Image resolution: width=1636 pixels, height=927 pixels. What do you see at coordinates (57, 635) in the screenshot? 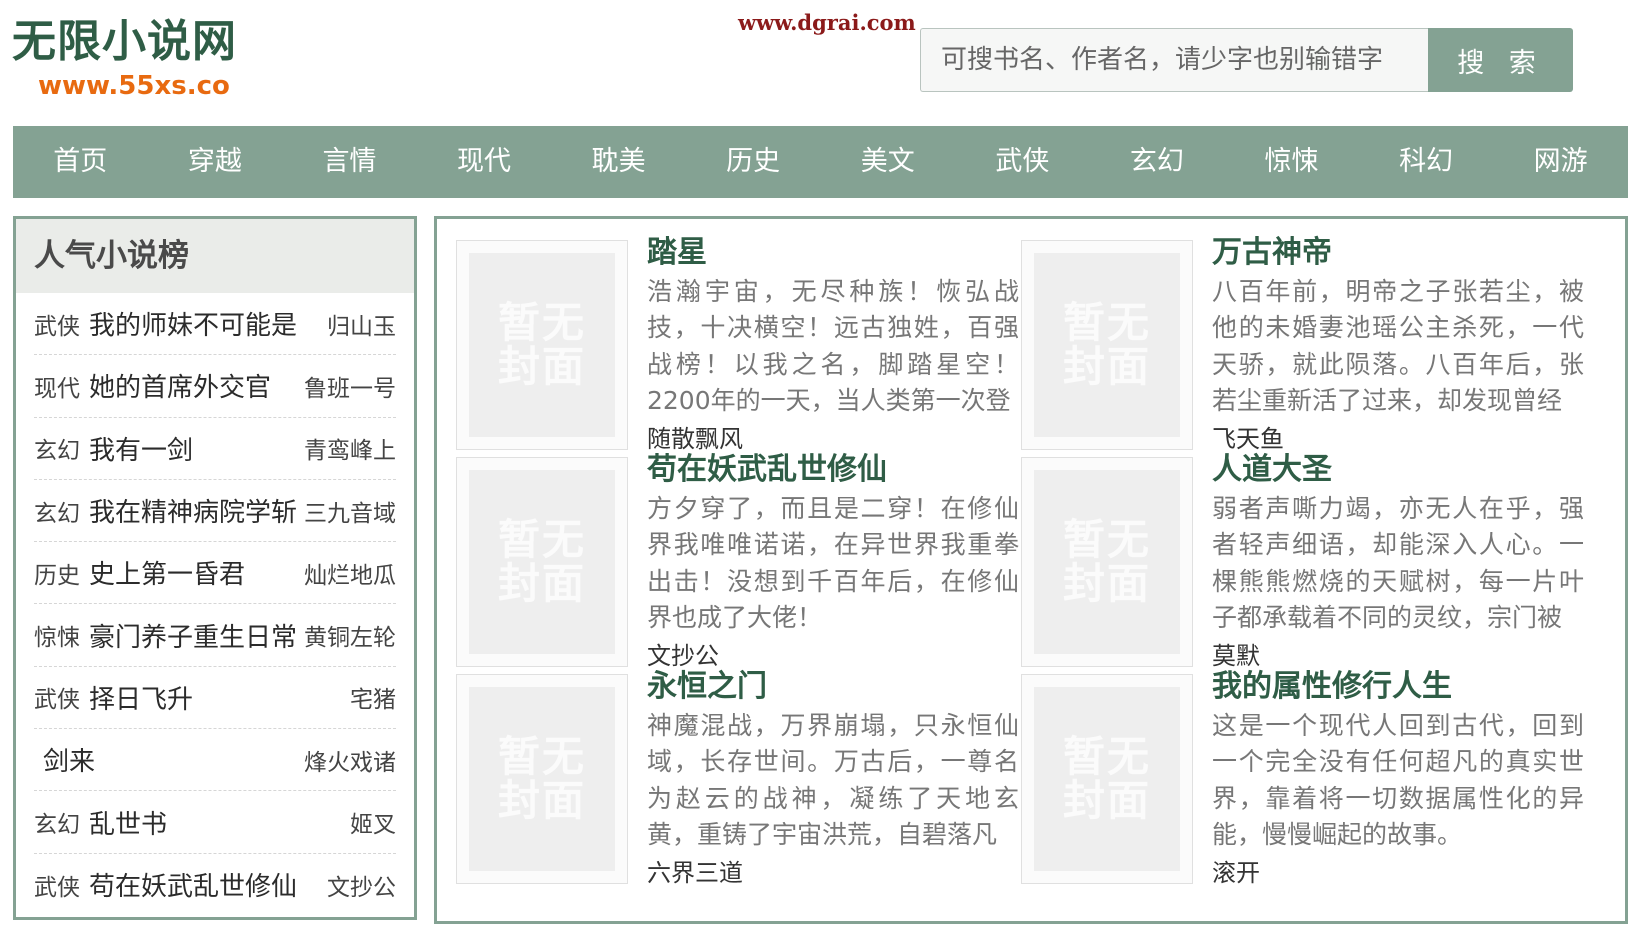
I see `ranking-category: 惊悚` at bounding box center [57, 635].